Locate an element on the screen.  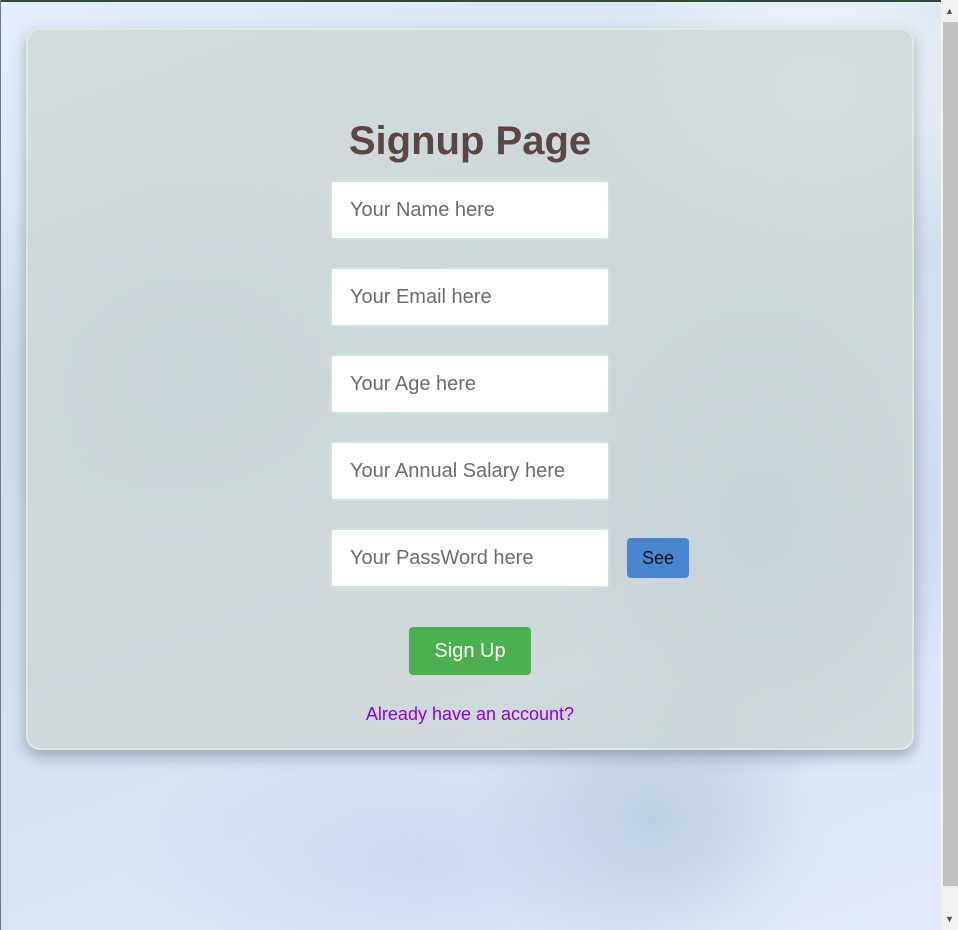
scroll-down-arrow-icon: ▼ is located at coordinates (949, 919).